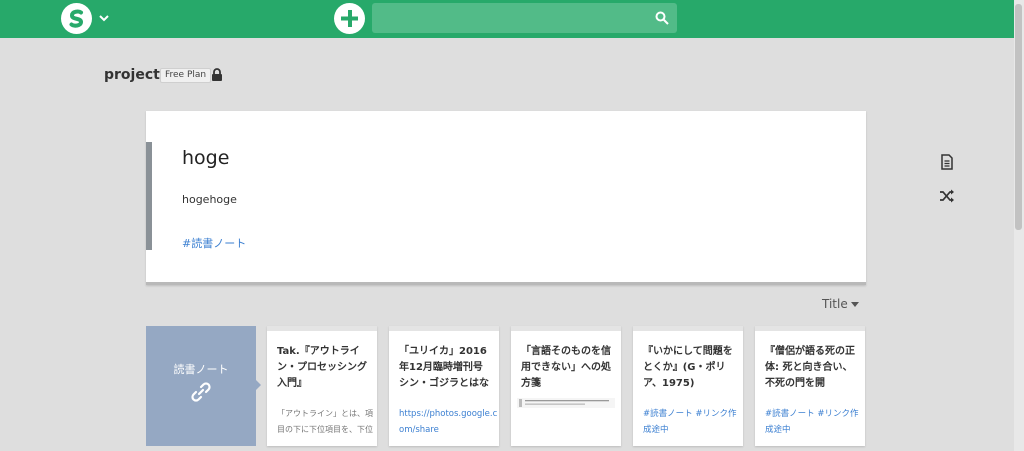 This screenshot has width=1024, height=451. Describe the element at coordinates (688, 367) in the screenshot. I see `card-title: 『いかにして問題をとくか』(G・ポリア、1975)` at that location.